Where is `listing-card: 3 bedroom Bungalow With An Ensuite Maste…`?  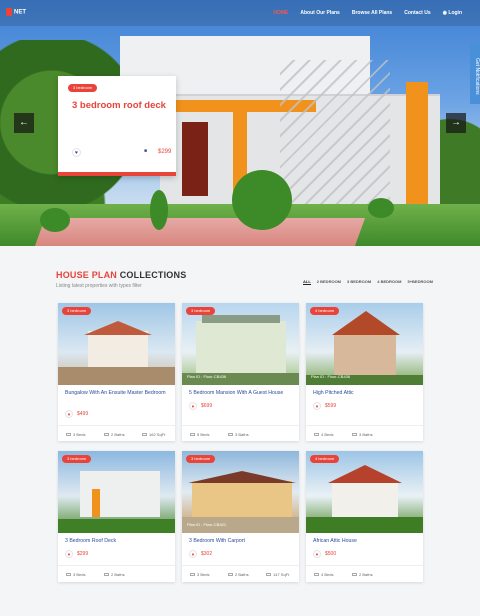 listing-card: 3 bedroom Bungalow With An Ensuite Maste… is located at coordinates (116, 372).